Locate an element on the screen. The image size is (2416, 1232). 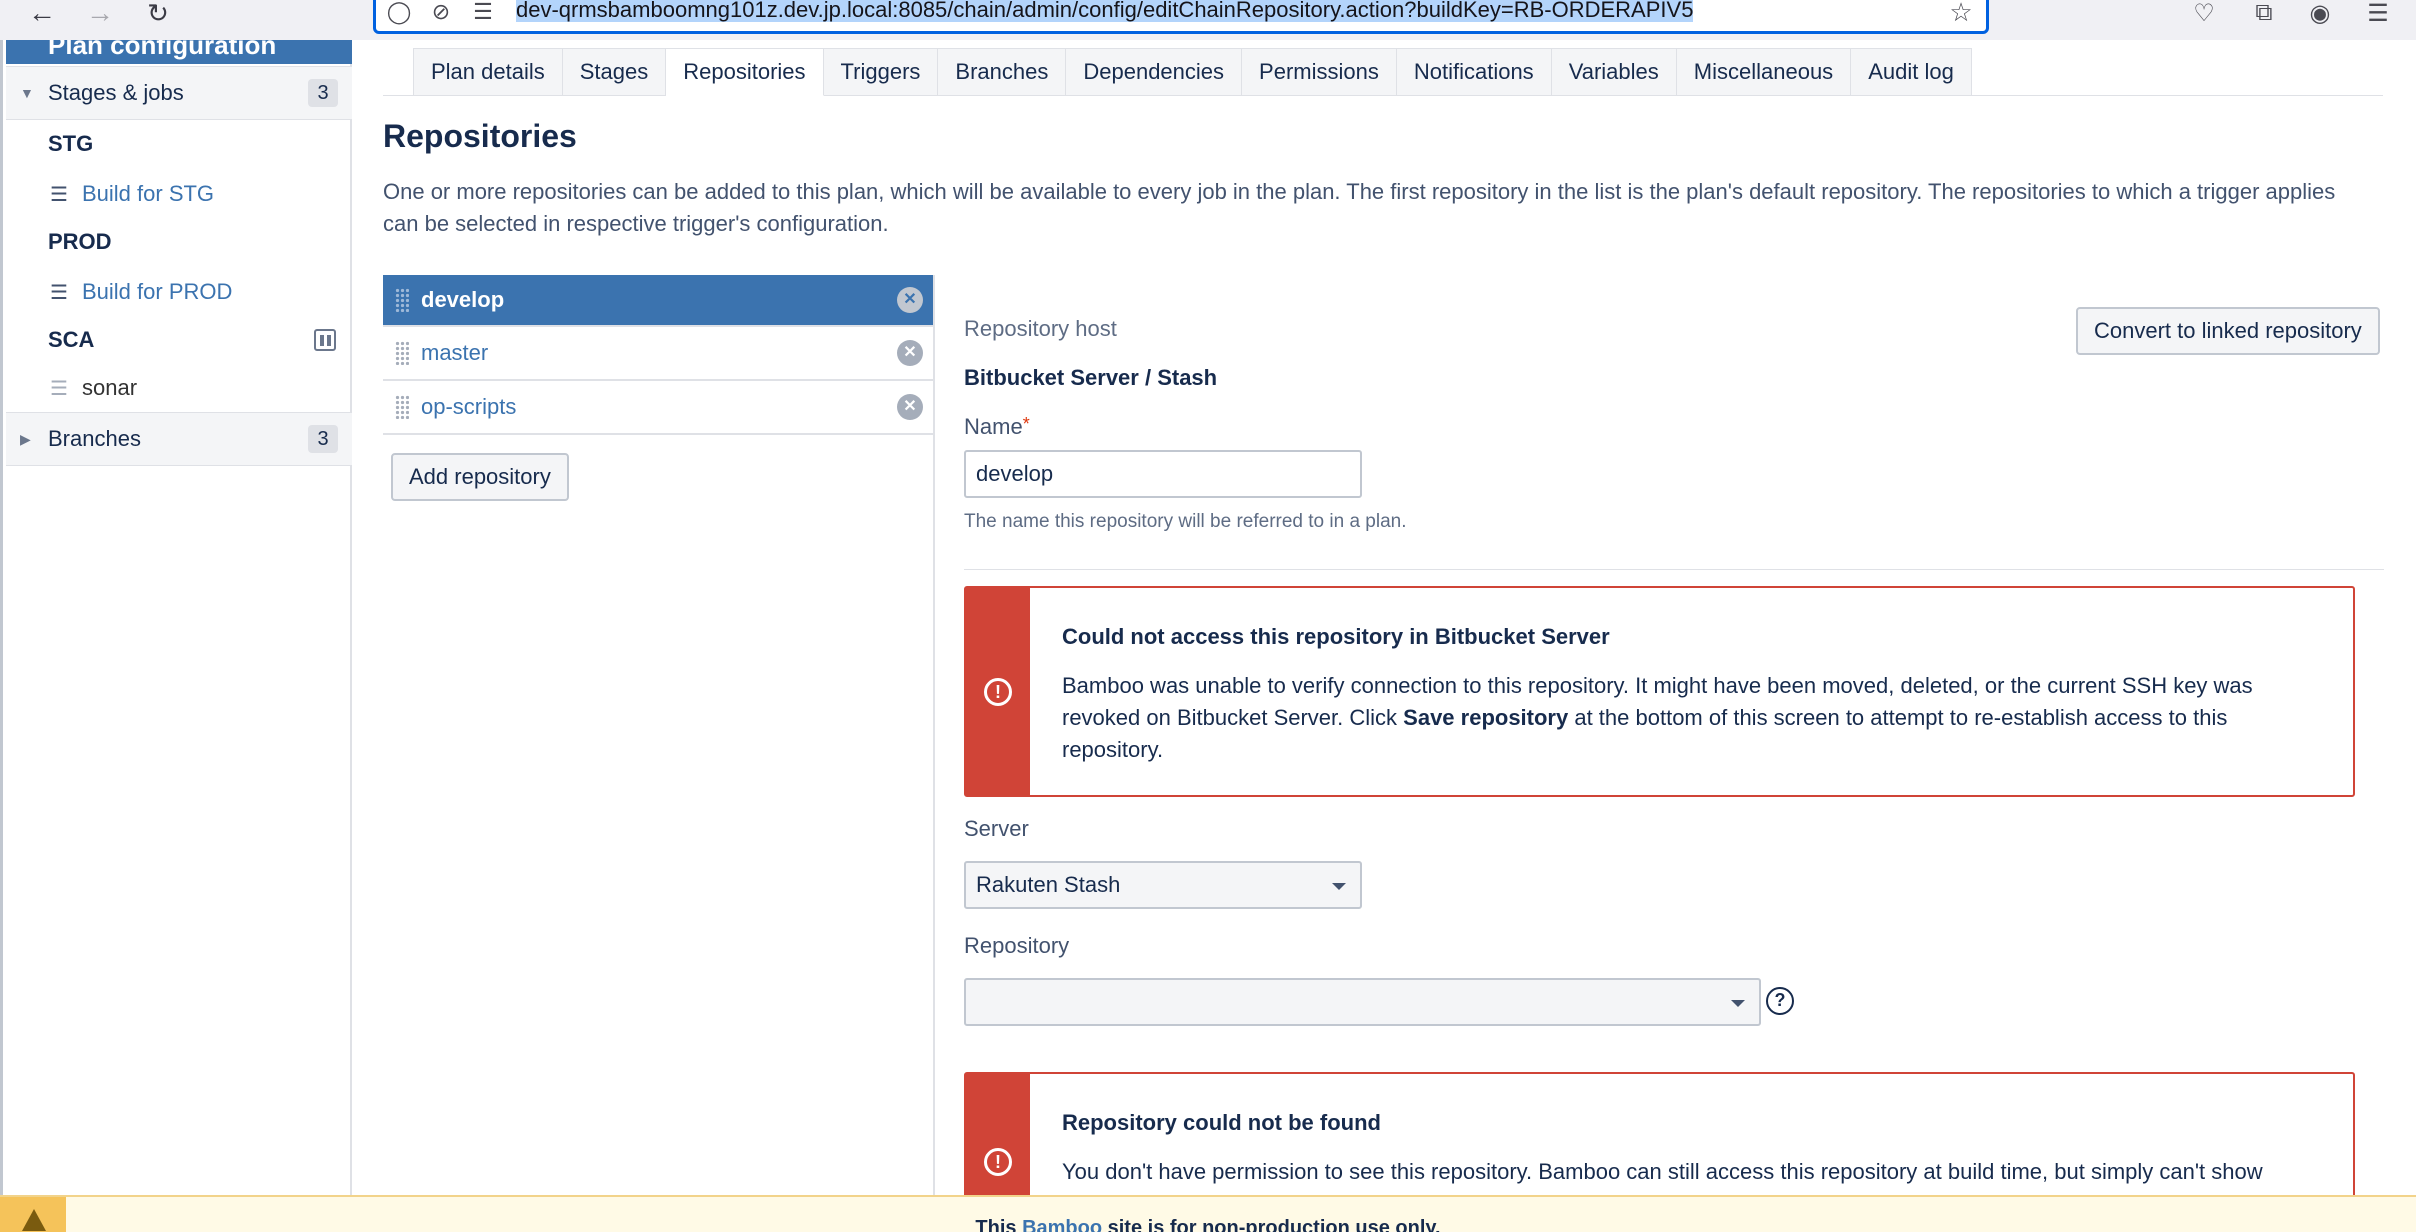
forward-icon: → is located at coordinates (100, 13).